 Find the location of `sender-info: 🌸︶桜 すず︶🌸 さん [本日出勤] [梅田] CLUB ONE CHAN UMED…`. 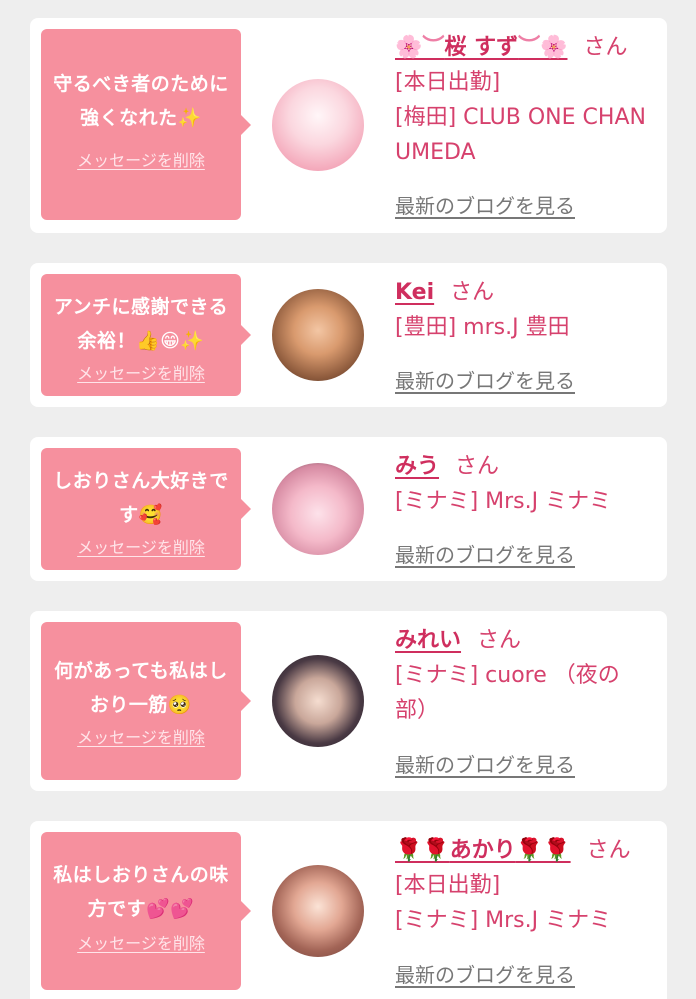

sender-info: 🌸︶桜 すず︶🌸 さん [本日出勤] [梅田] CLUB ONE CHAN UMED… is located at coordinates (521, 100).